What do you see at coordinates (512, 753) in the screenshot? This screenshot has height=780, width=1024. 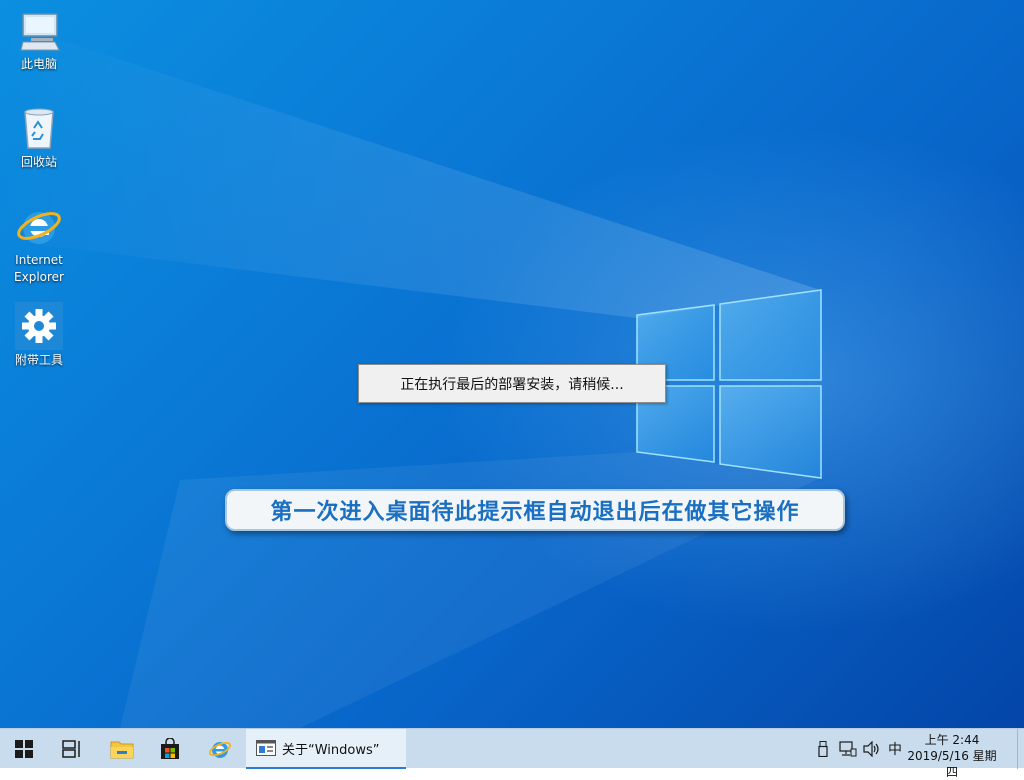 I see `taskbar: 关于“Windows” 中 上午 2:44 2019/5/16 星期四` at bounding box center [512, 753].